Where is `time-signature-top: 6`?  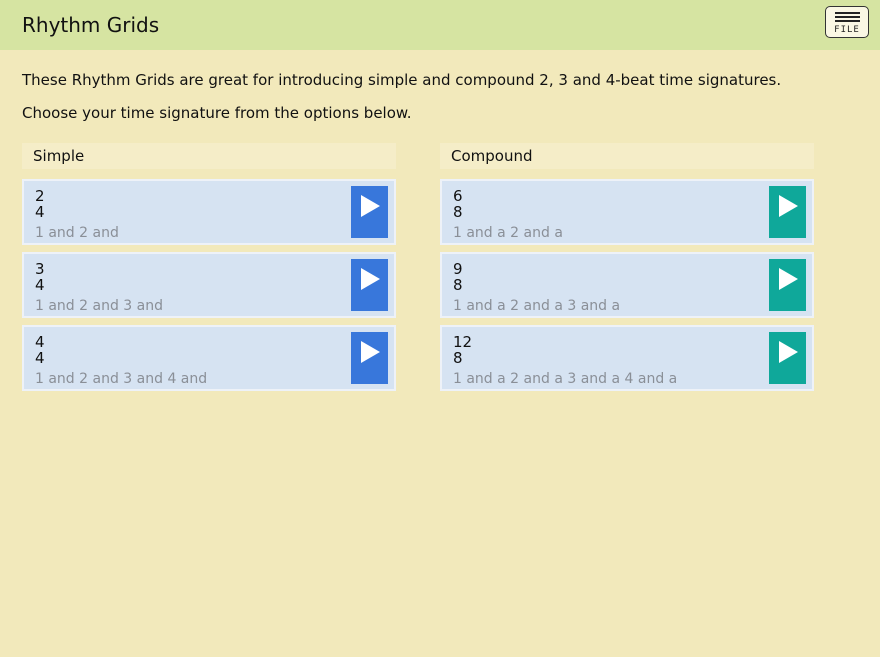 time-signature-top: 6 is located at coordinates (458, 196).